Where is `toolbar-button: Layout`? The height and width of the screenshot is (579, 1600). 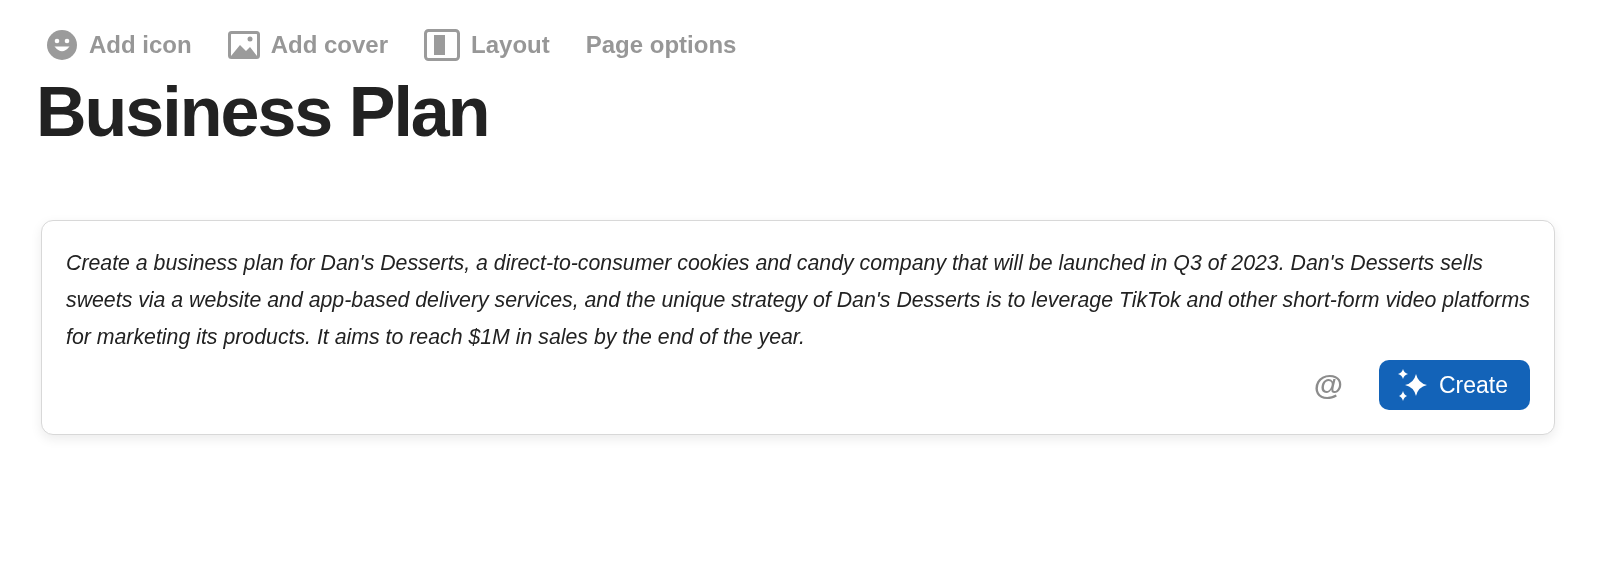 toolbar-button: Layout is located at coordinates (487, 45).